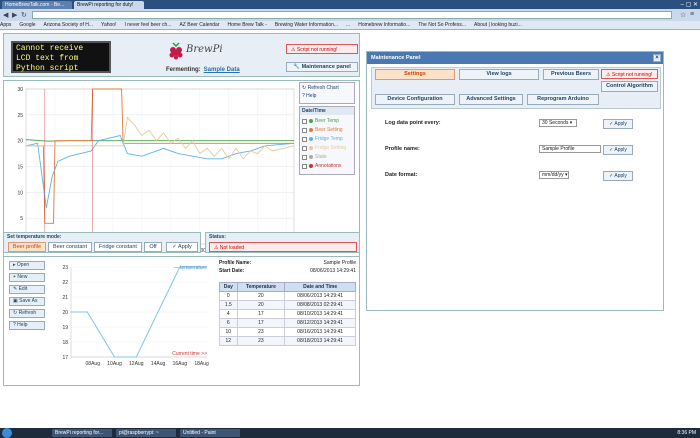 Image resolution: width=700 pixels, height=438 pixels. What do you see at coordinates (27, 277) in the screenshot?
I see `profile-new-button: + New` at bounding box center [27, 277].